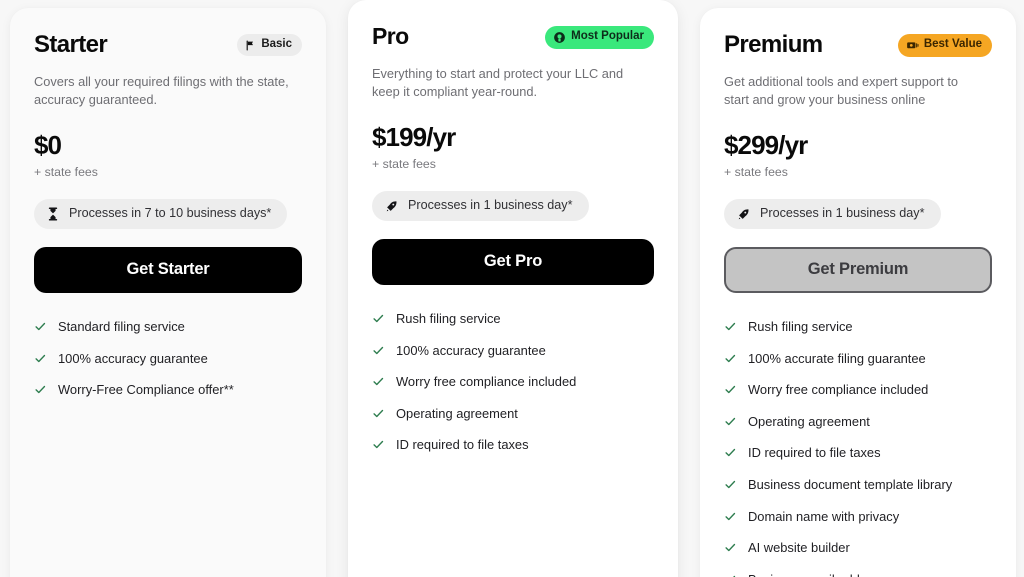 This screenshot has height=577, width=1024. I want to click on badge-most-popular: Most Popular, so click(599, 37).